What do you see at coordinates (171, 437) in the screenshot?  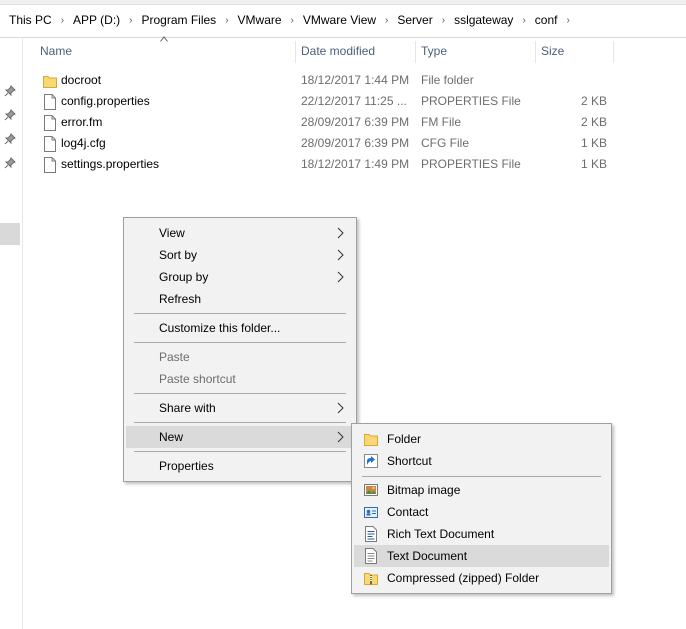 I see `menu-item-label: New` at bounding box center [171, 437].